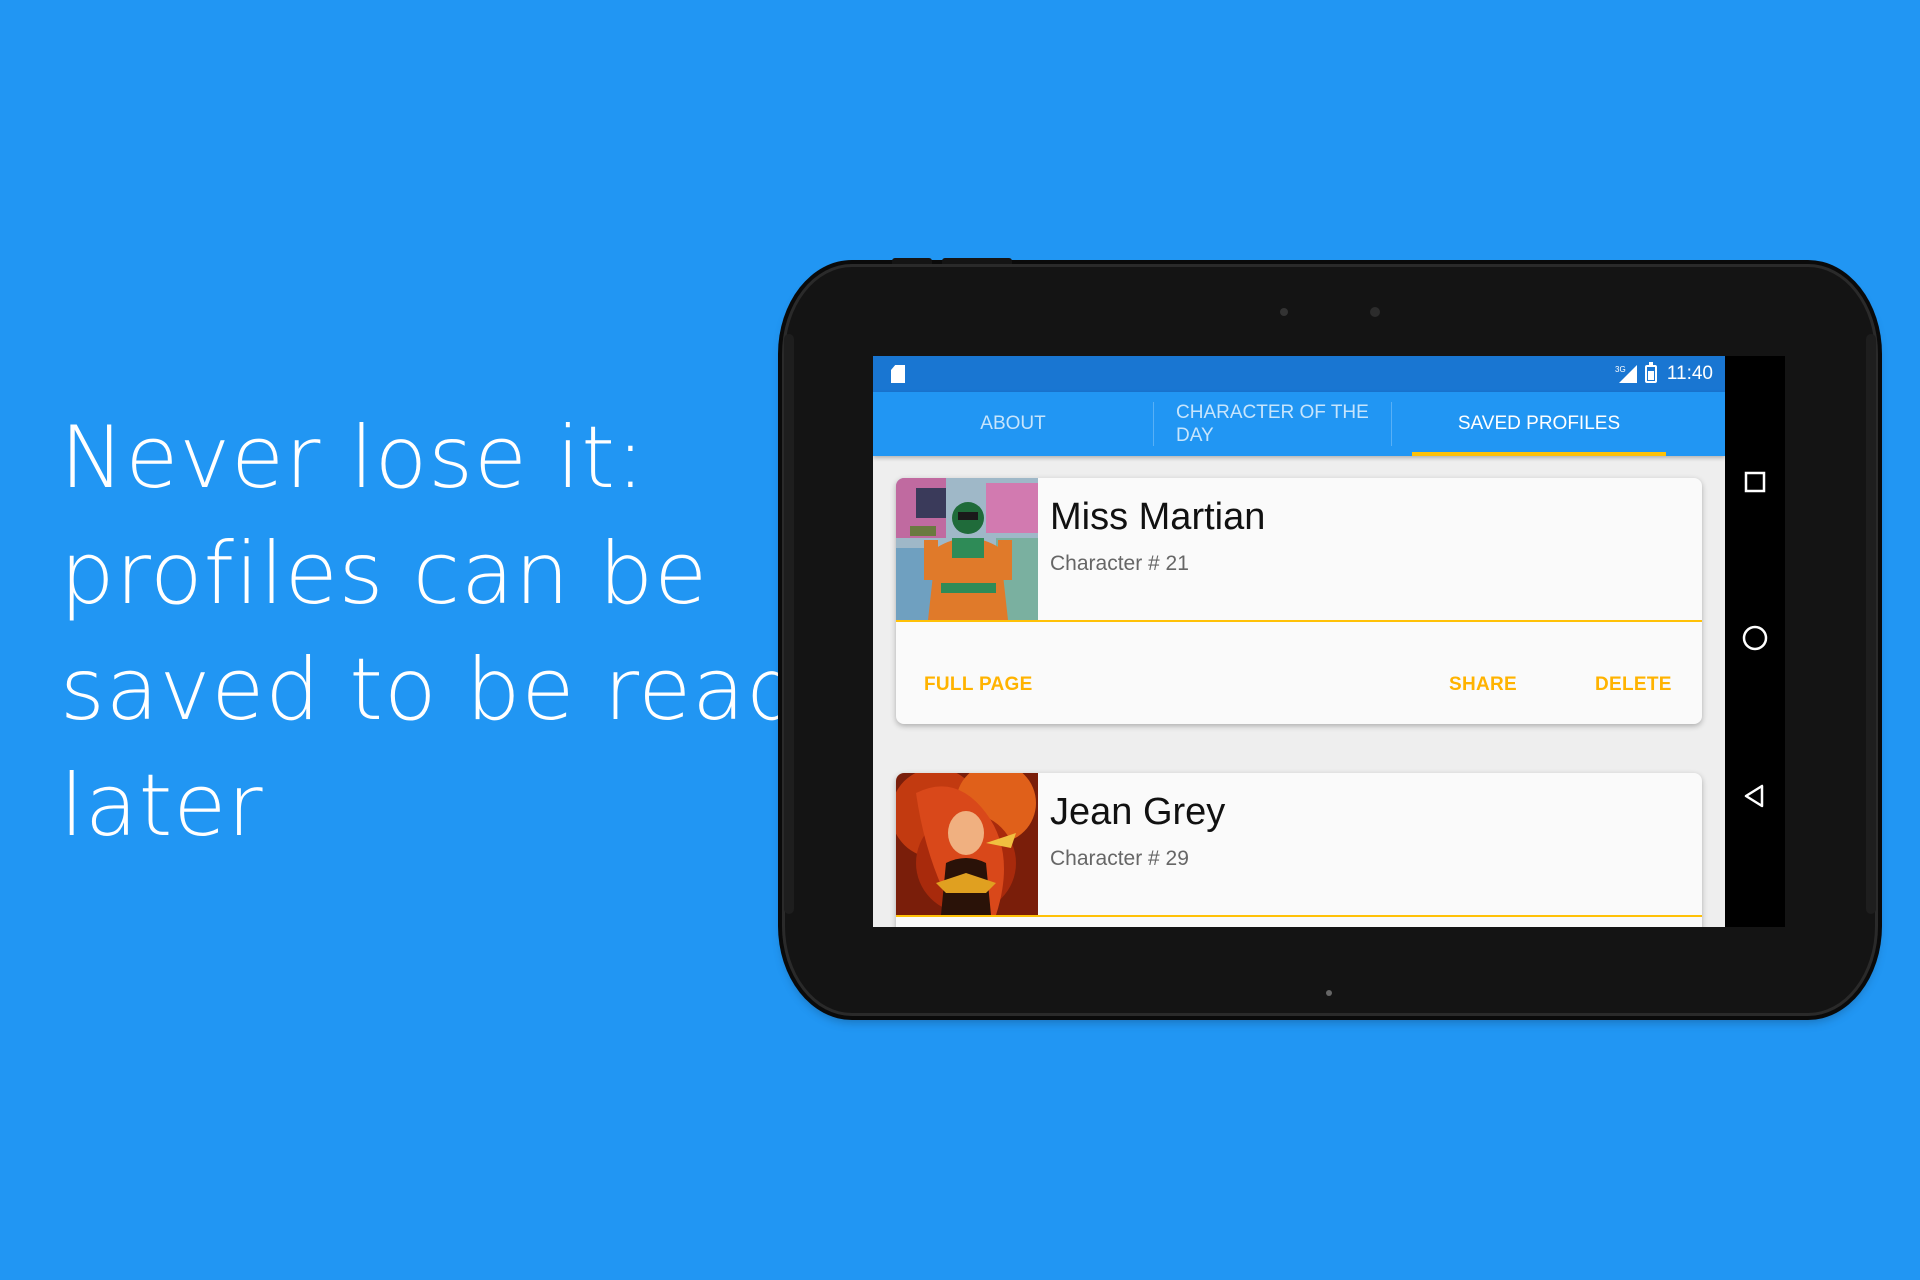 This screenshot has height=1280, width=1920. Describe the element at coordinates (1755, 638) in the screenshot. I see `home-icon` at that location.